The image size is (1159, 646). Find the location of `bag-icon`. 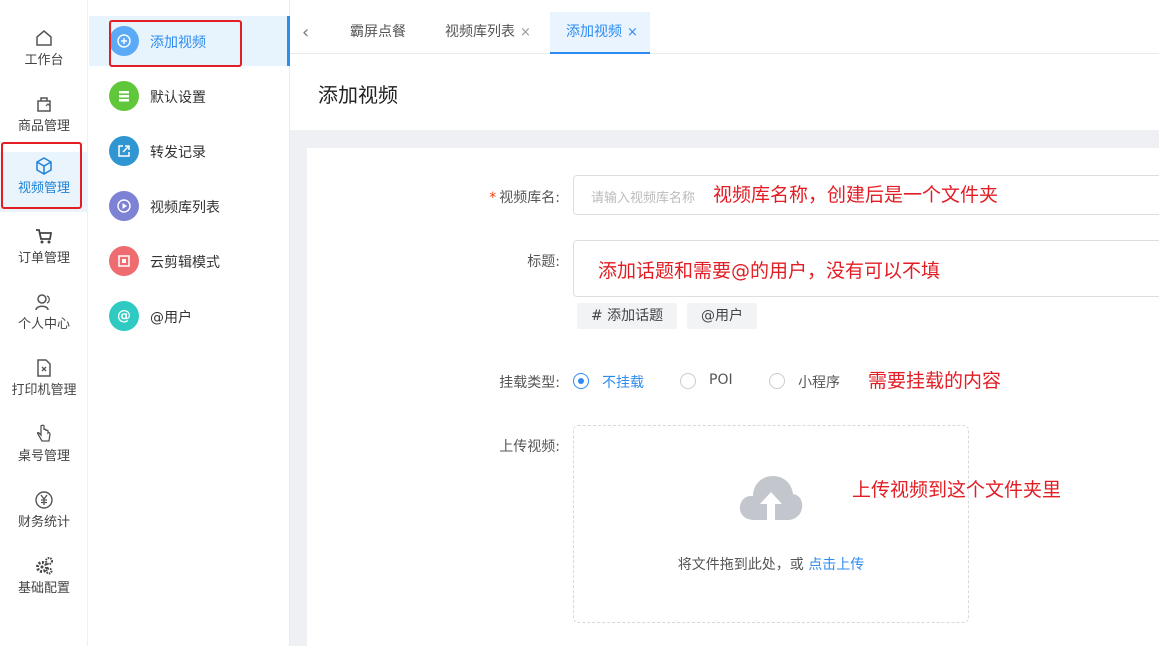

bag-icon is located at coordinates (44, 104).